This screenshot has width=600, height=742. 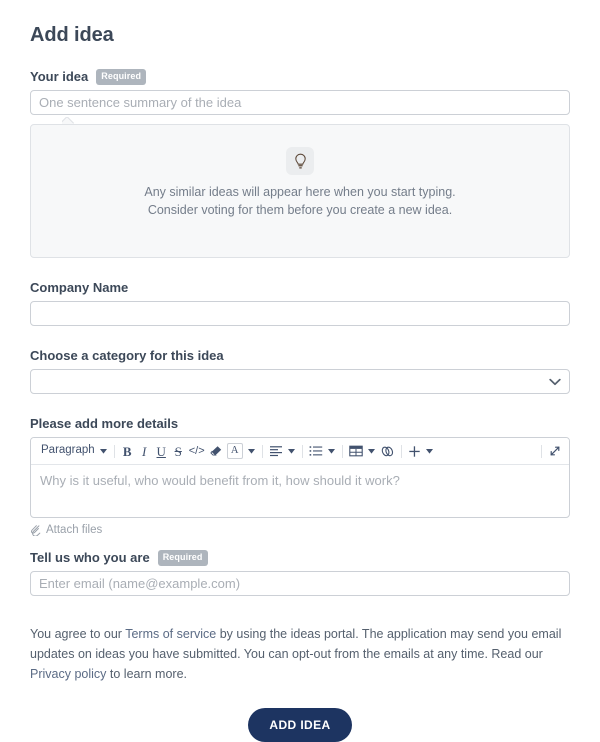 I want to click on paperclip-icon, so click(x=35, y=530).